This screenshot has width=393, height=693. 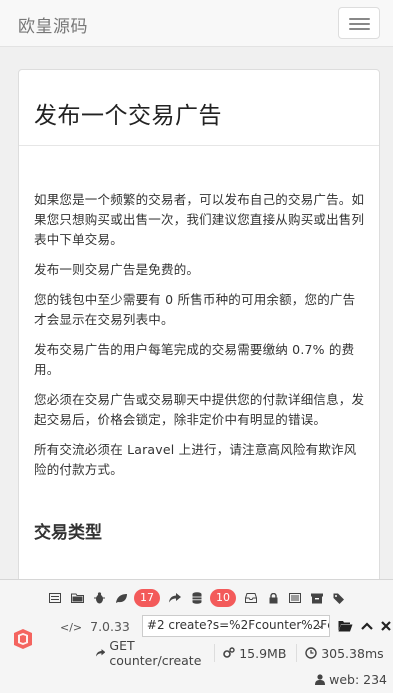 I want to click on request-select-value: #2 create?s=%2Fcounter%2Fc, so click(x=238, y=625).